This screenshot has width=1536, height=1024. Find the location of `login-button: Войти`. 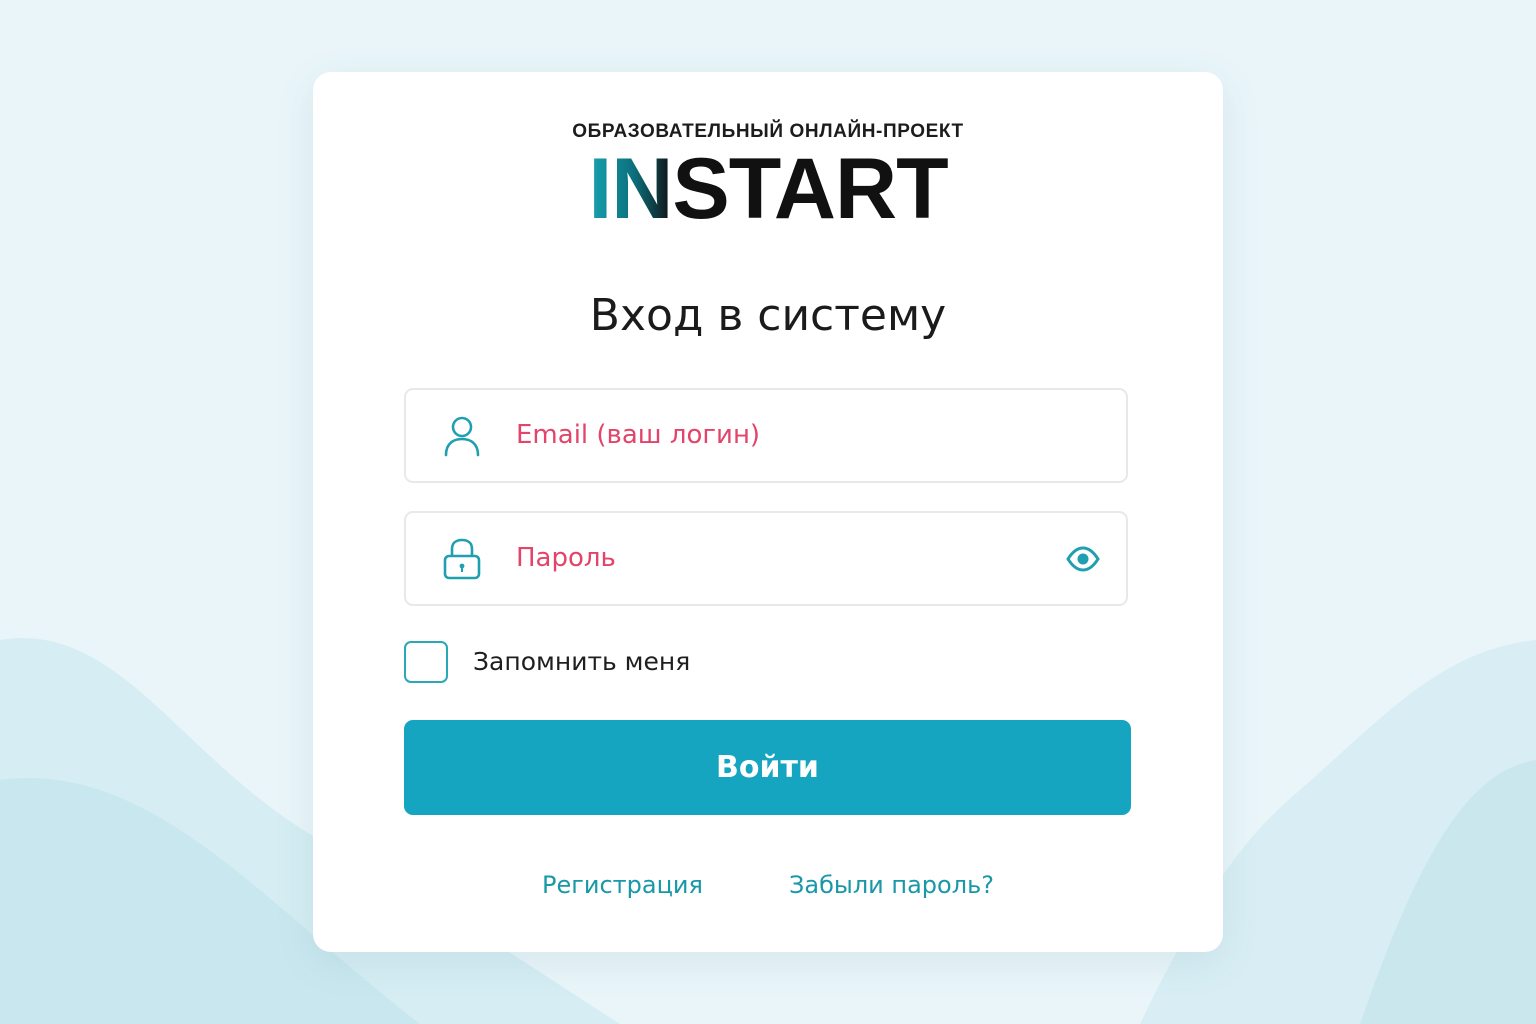

login-button: Войти is located at coordinates (767, 767).